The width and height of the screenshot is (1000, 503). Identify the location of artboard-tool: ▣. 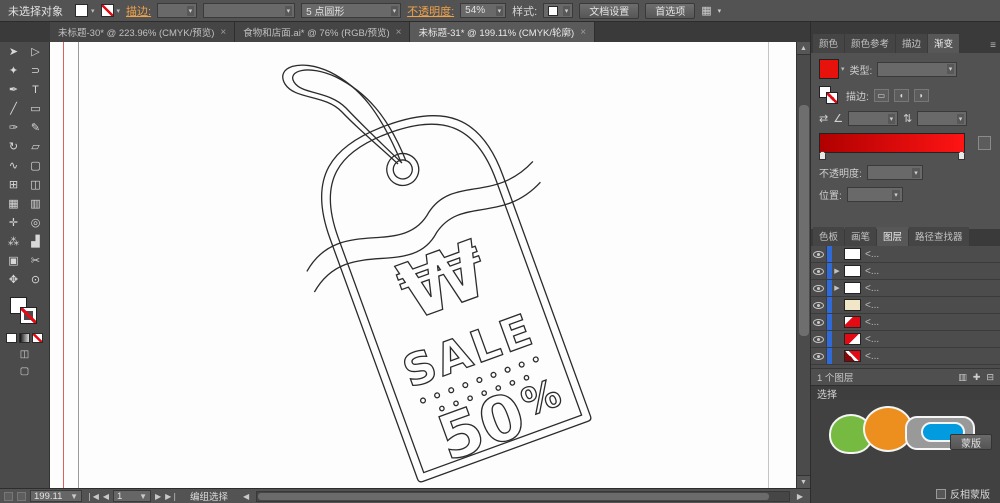
(14, 260).